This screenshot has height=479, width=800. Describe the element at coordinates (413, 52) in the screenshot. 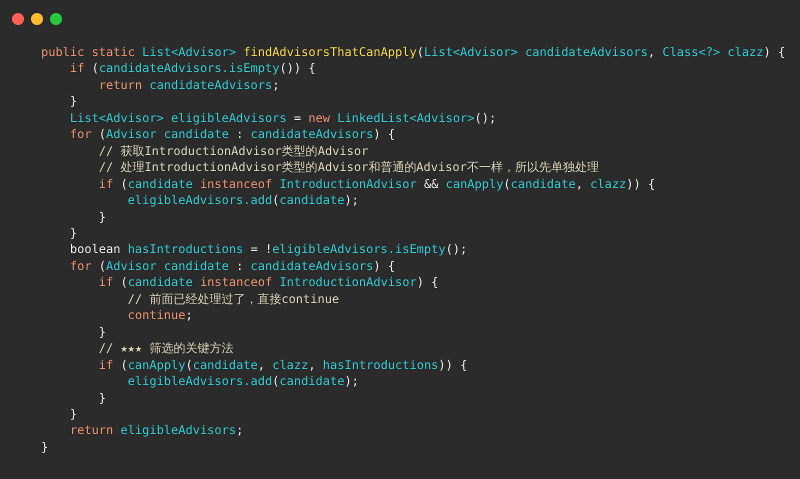

I see `code-line: public static List<Advisor> findAdvisorsThatCanApply(List<Advisor> candidateAdvisors, Class<?> clazz) {` at that location.